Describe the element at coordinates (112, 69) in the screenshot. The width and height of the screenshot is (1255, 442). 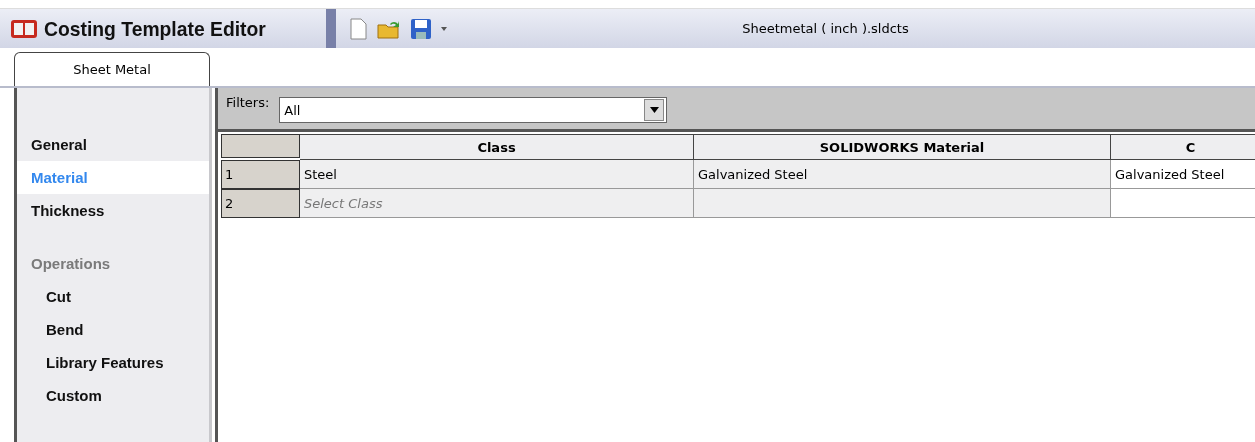
I see `tab: Sheet Metal` at that location.